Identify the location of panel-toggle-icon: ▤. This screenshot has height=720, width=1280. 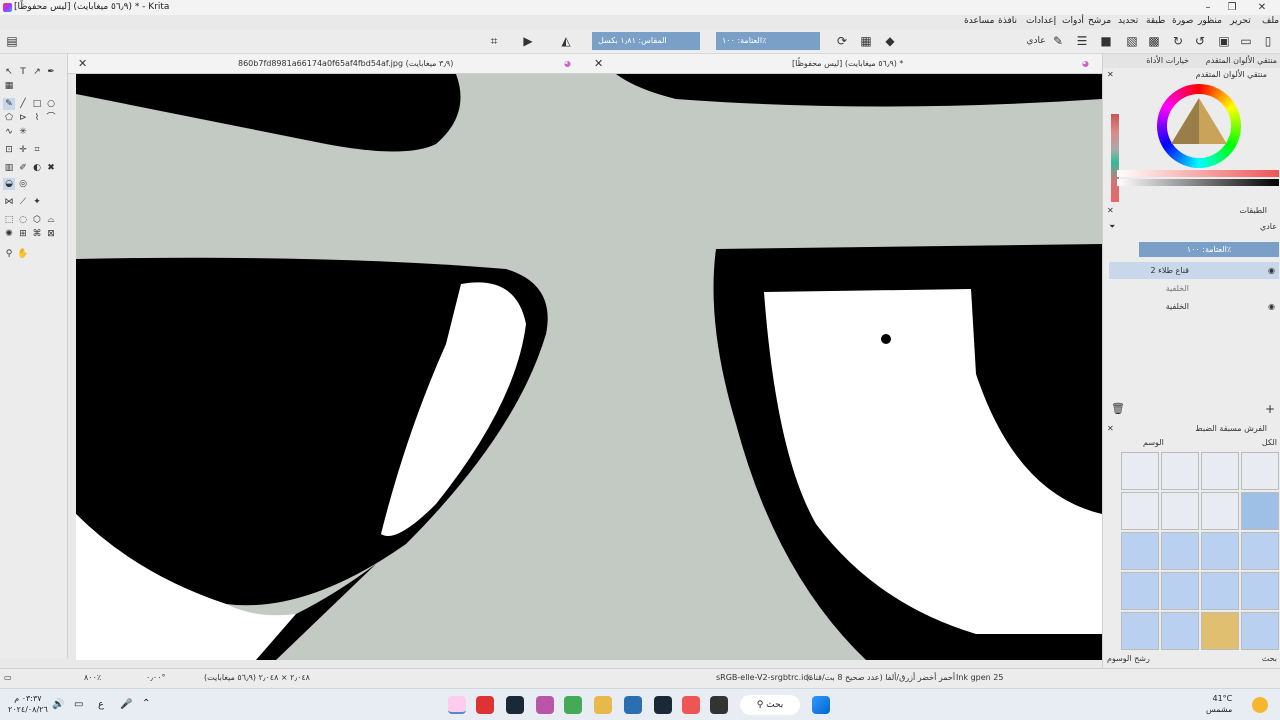
(12, 41).